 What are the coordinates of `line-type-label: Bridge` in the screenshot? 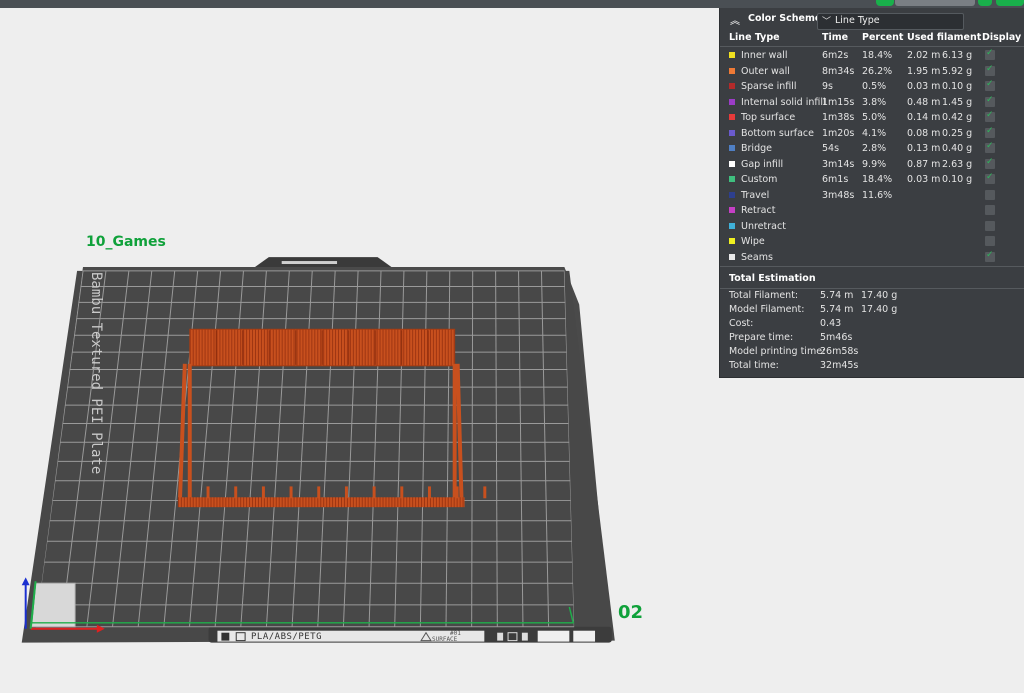 It's located at (756, 148).